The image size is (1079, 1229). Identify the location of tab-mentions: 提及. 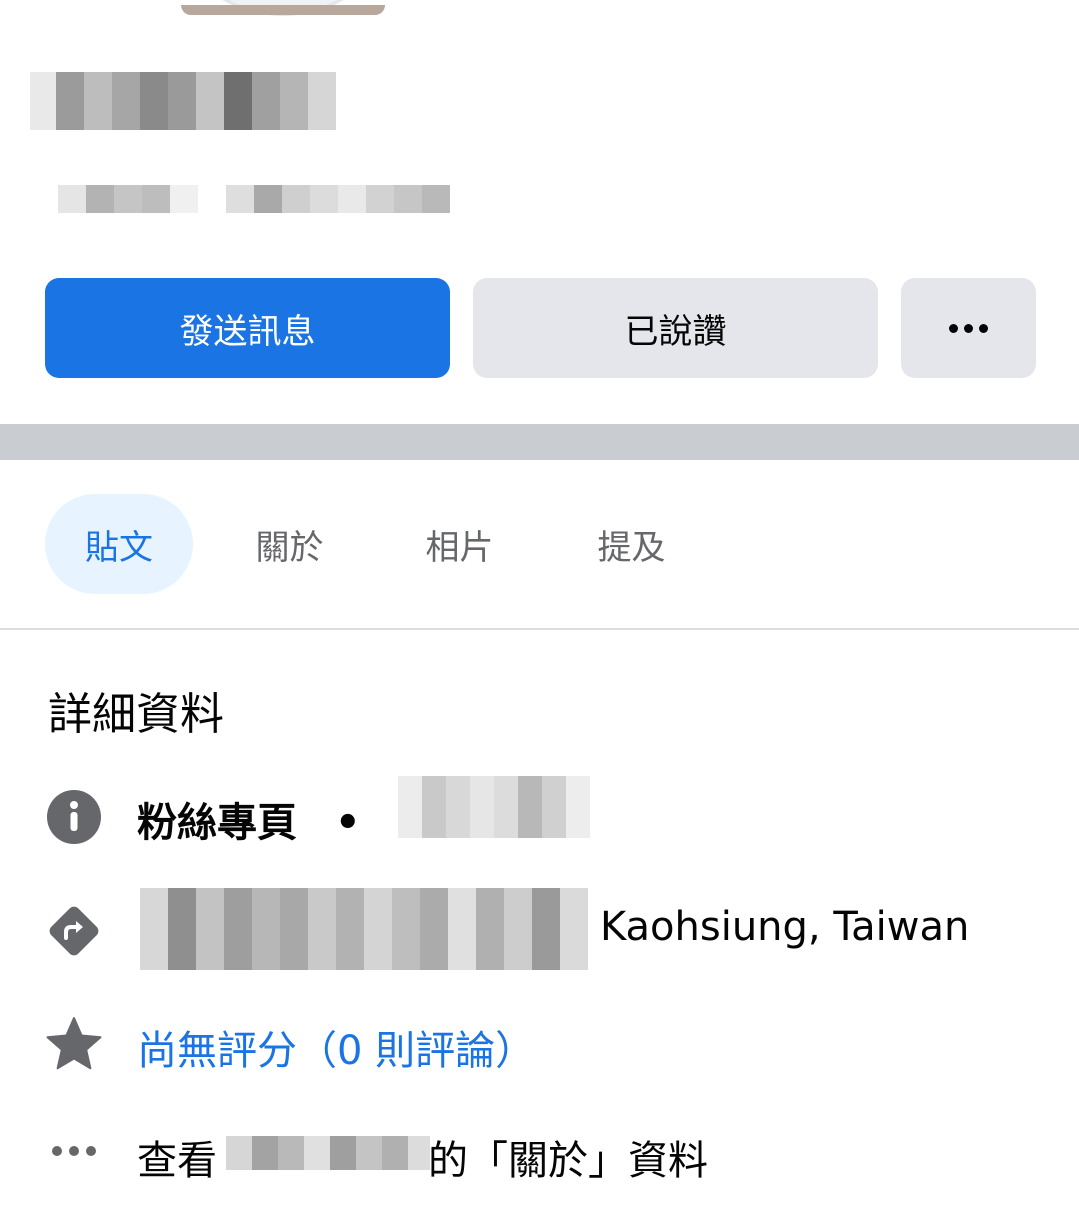
(631, 544).